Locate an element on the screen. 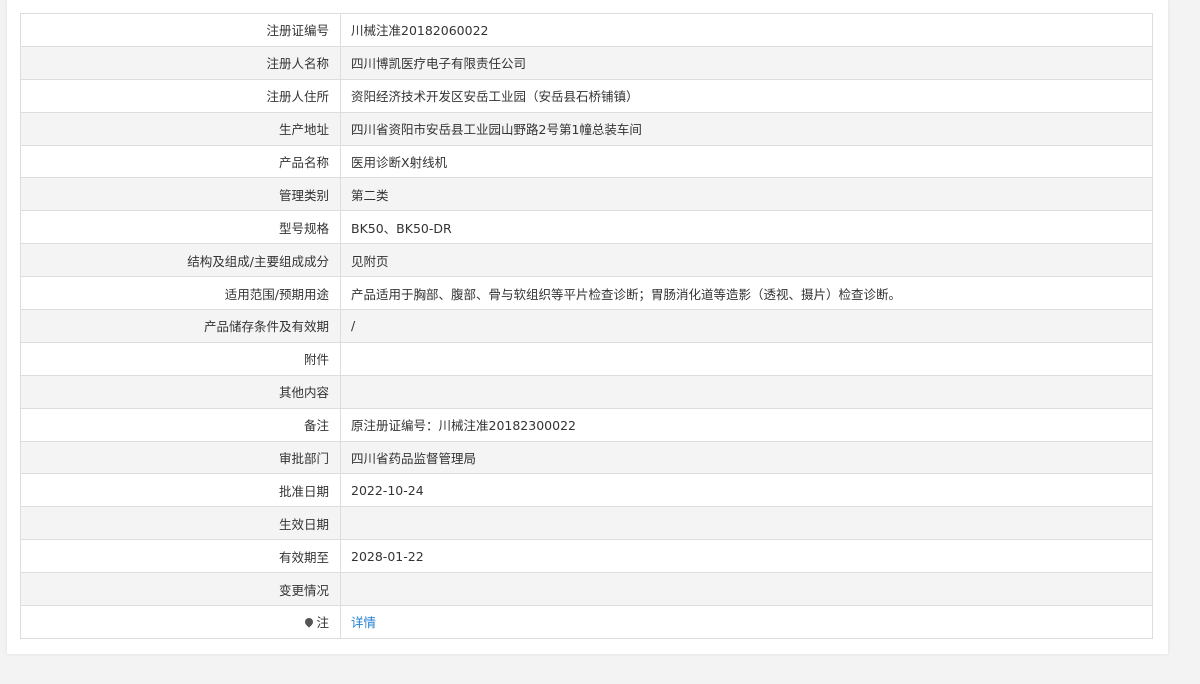 This screenshot has width=1200, height=684. row-value: 四川省资阳市安岳县工业园山野路2号第1幢总装车间 is located at coordinates (746, 128).